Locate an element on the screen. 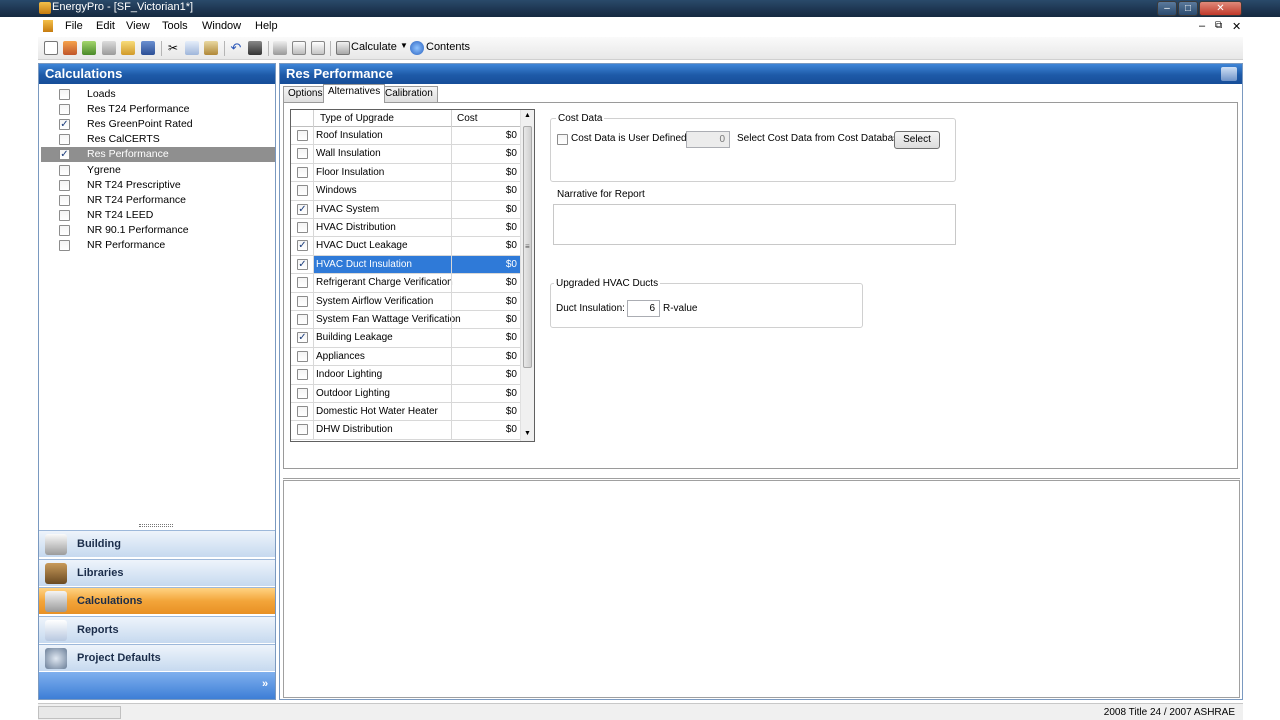 The width and height of the screenshot is (1280, 720). calculation-checkbox: ✓ is located at coordinates (64, 125).